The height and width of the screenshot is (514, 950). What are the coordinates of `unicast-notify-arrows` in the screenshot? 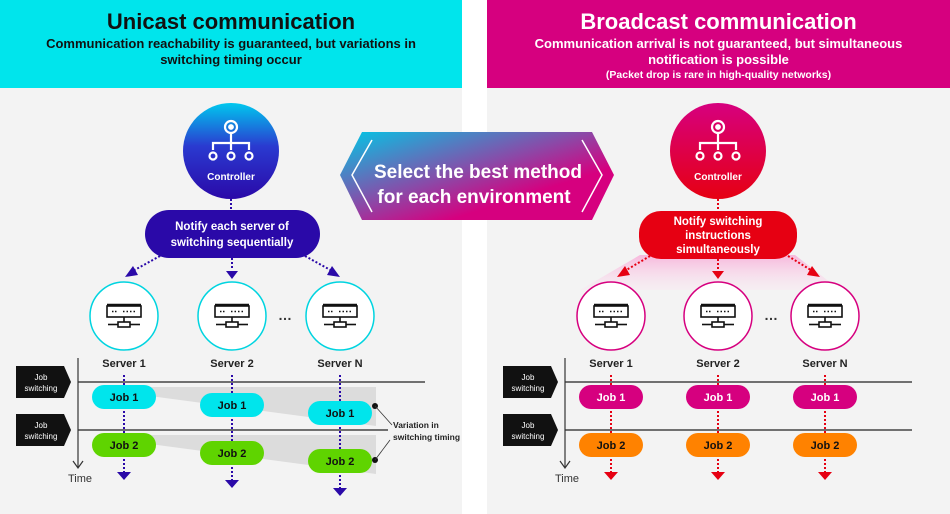 It's located at (232, 264).